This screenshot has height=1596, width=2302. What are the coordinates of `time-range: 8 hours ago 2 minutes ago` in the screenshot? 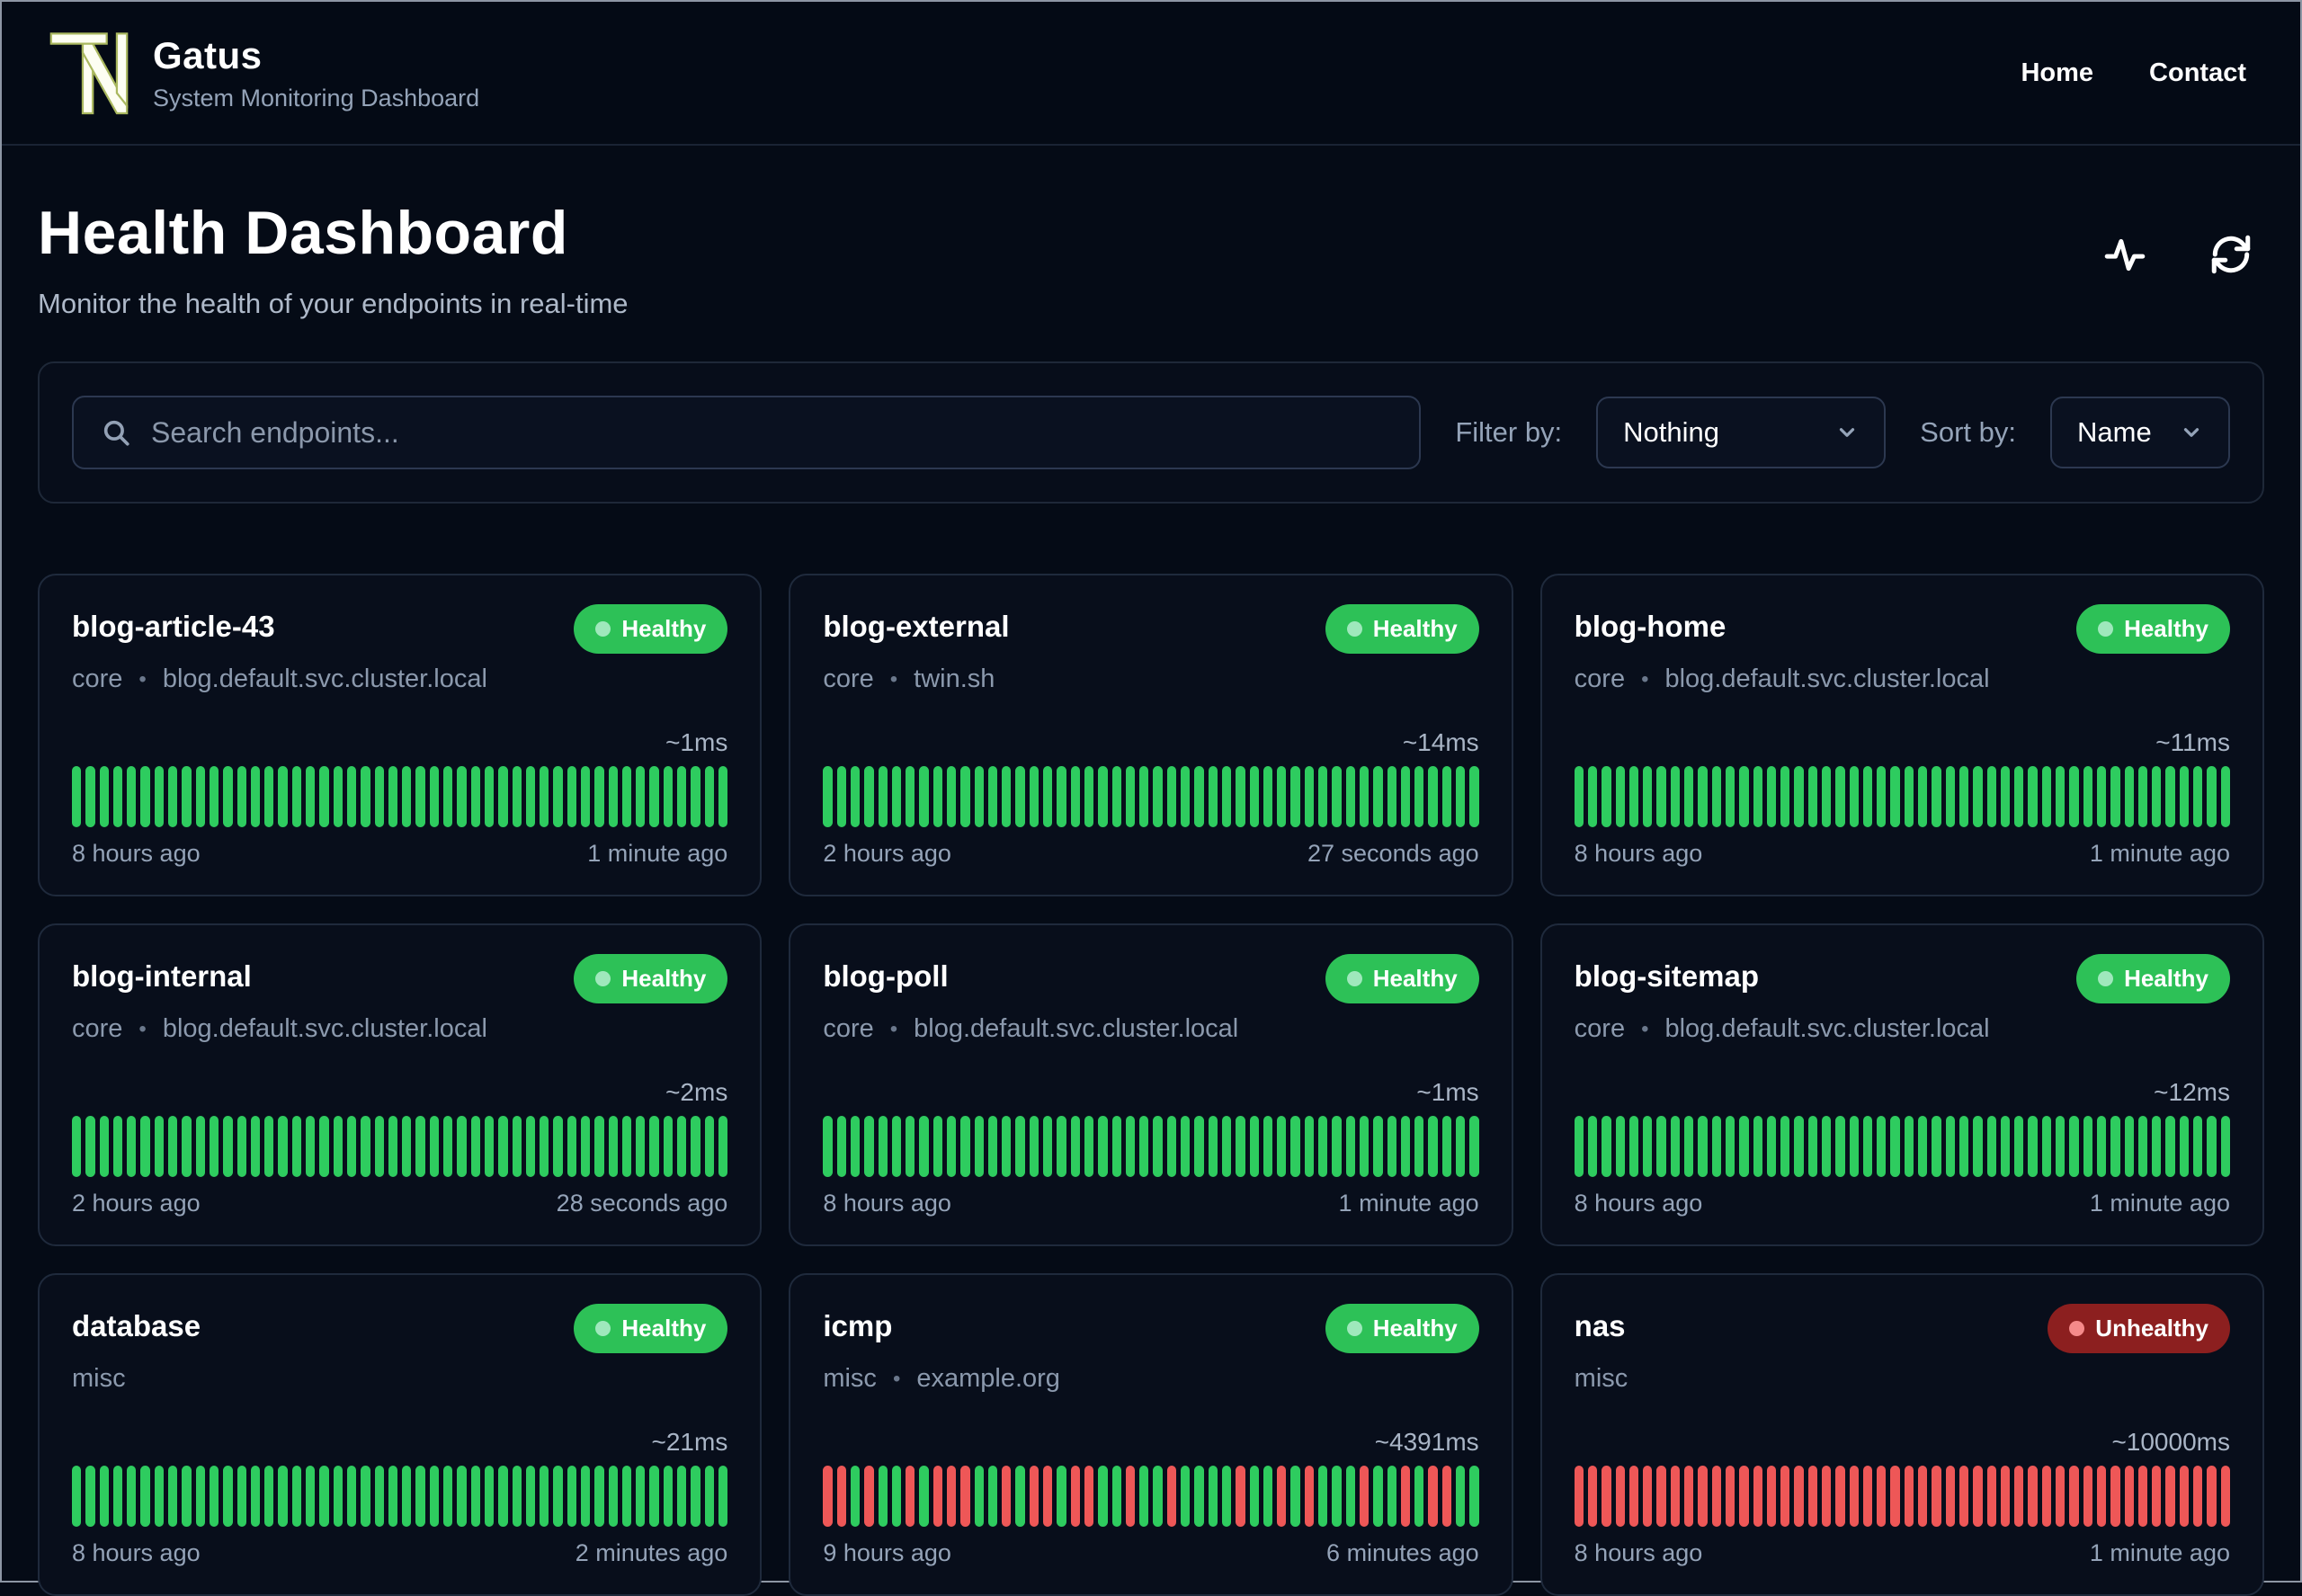 It's located at (399, 1553).